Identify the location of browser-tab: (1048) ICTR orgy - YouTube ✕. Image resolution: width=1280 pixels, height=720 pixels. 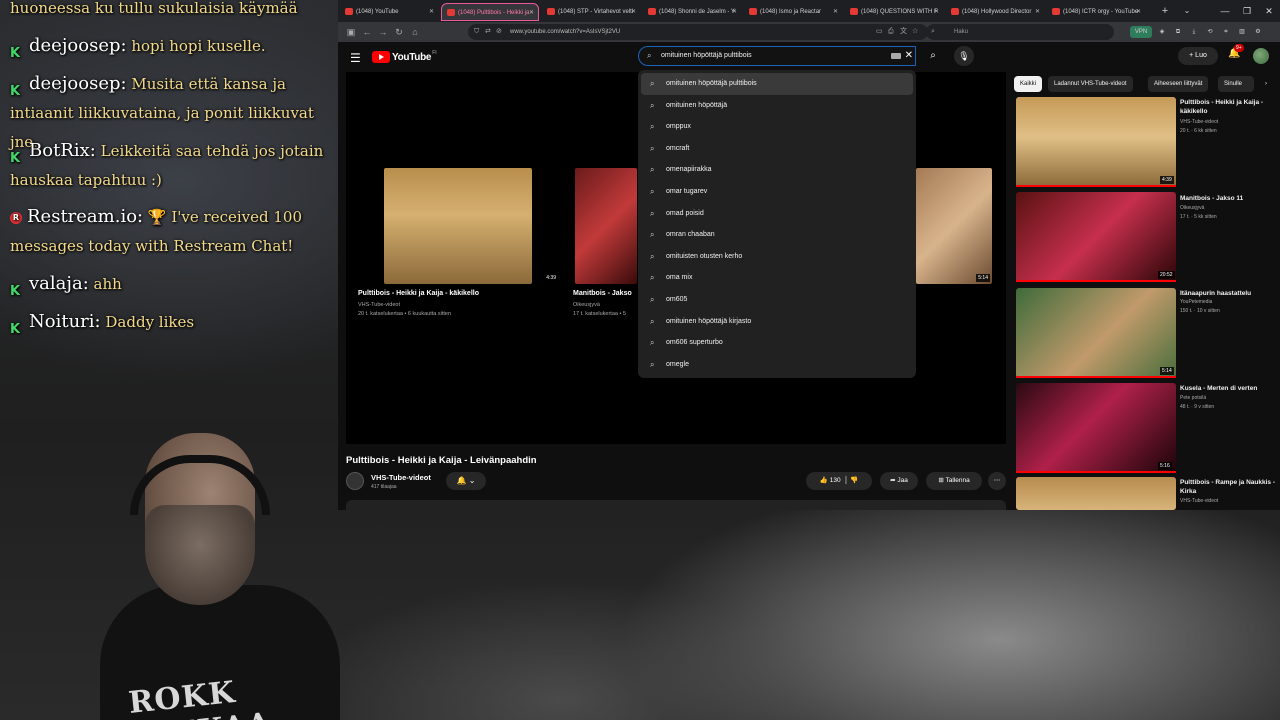
(1096, 12).